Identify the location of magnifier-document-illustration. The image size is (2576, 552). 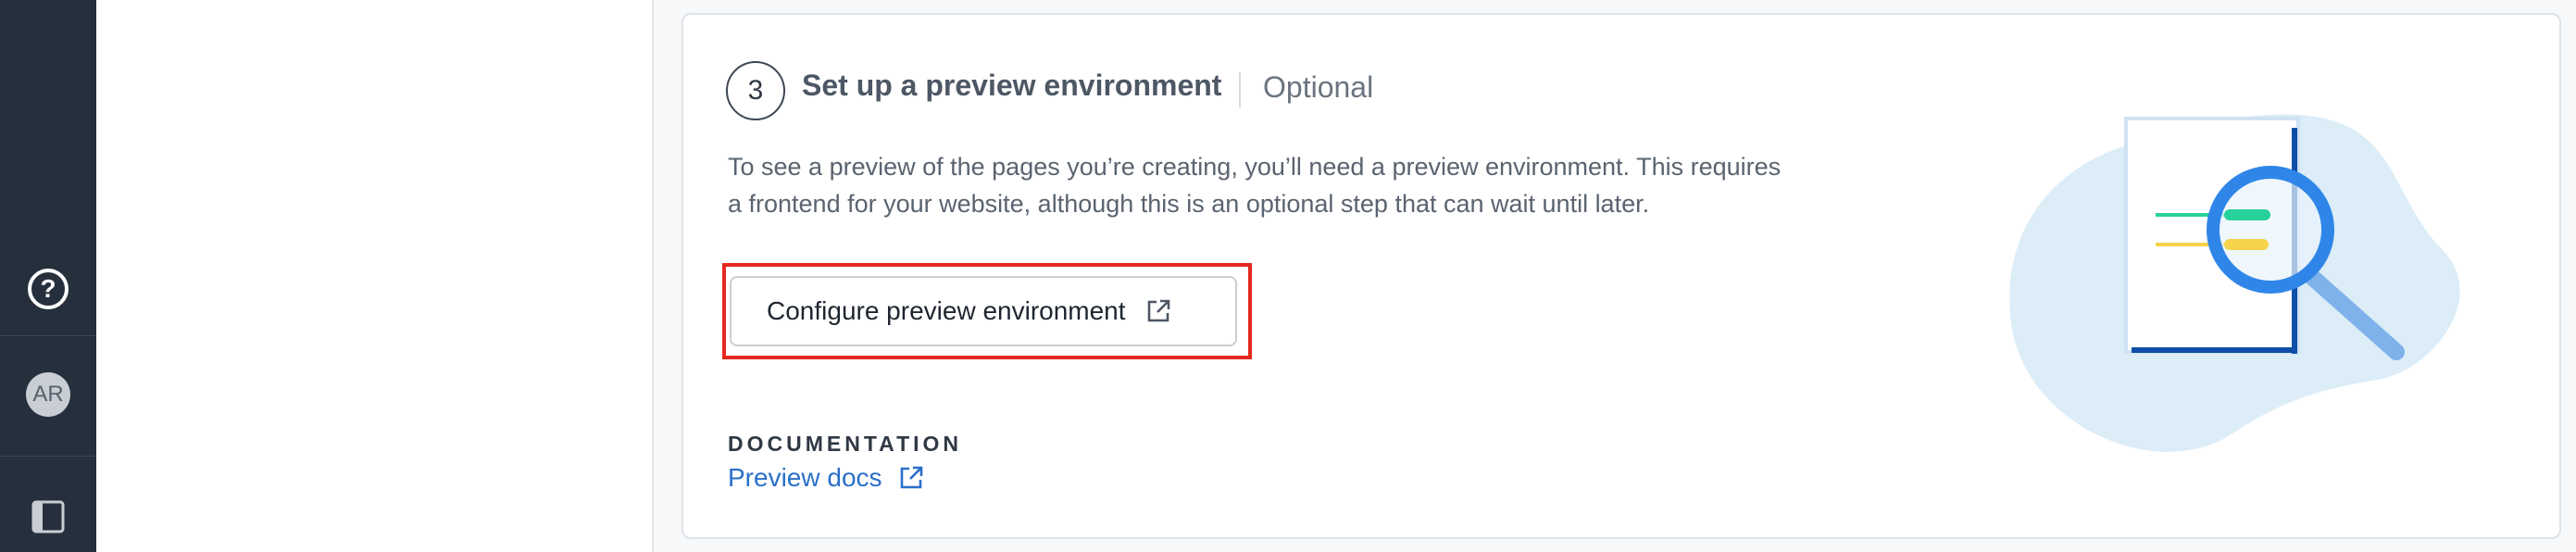
(2234, 283).